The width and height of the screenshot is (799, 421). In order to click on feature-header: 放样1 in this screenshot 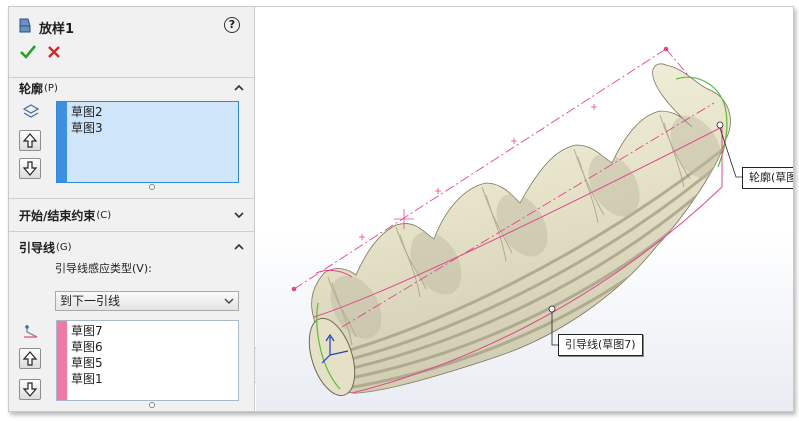, I will do `click(45, 27)`.